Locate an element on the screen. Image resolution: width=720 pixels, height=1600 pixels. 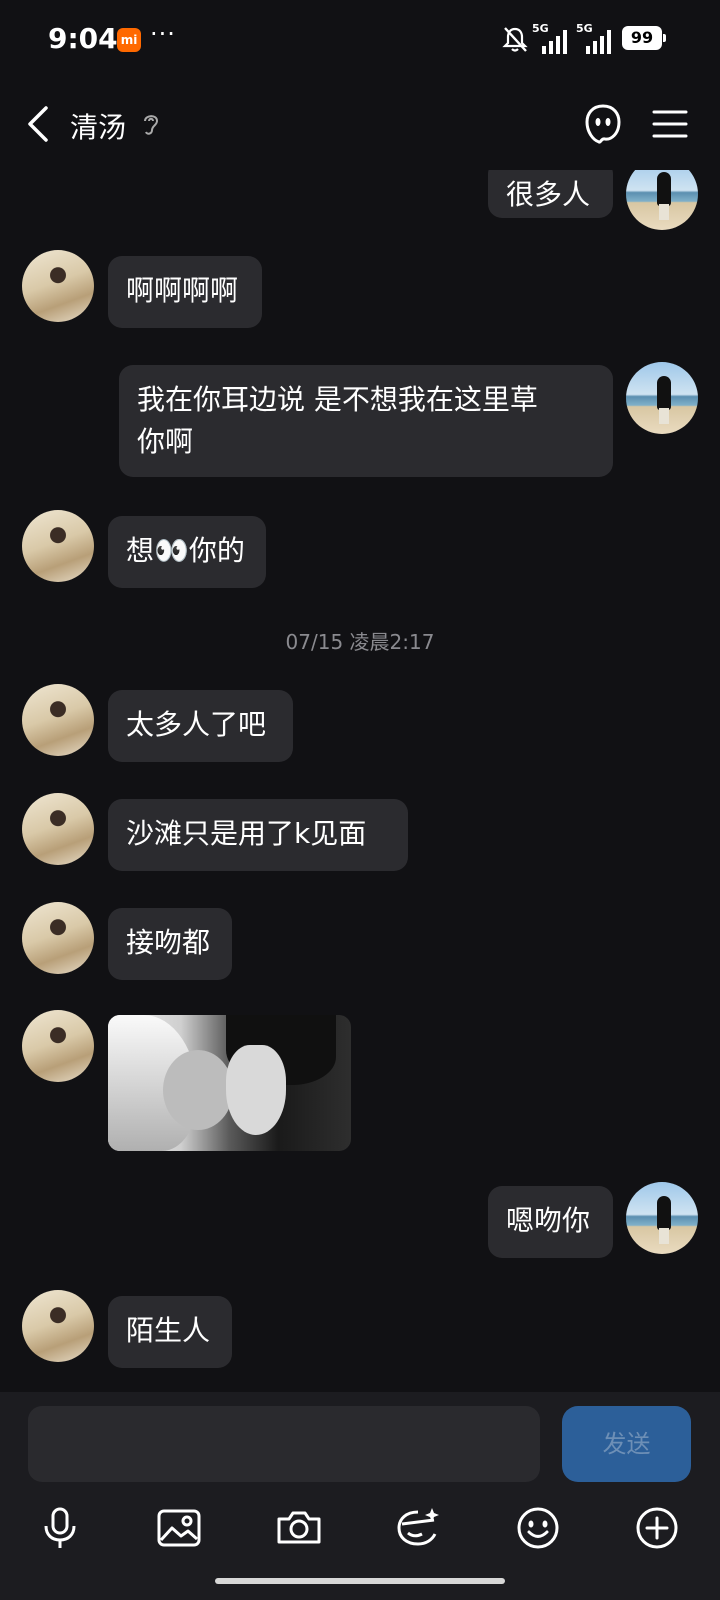
image-icon is located at coordinates (179, 1528).